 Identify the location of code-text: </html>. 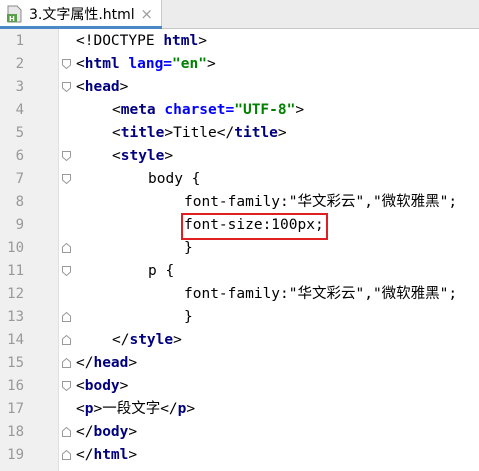
(106, 455).